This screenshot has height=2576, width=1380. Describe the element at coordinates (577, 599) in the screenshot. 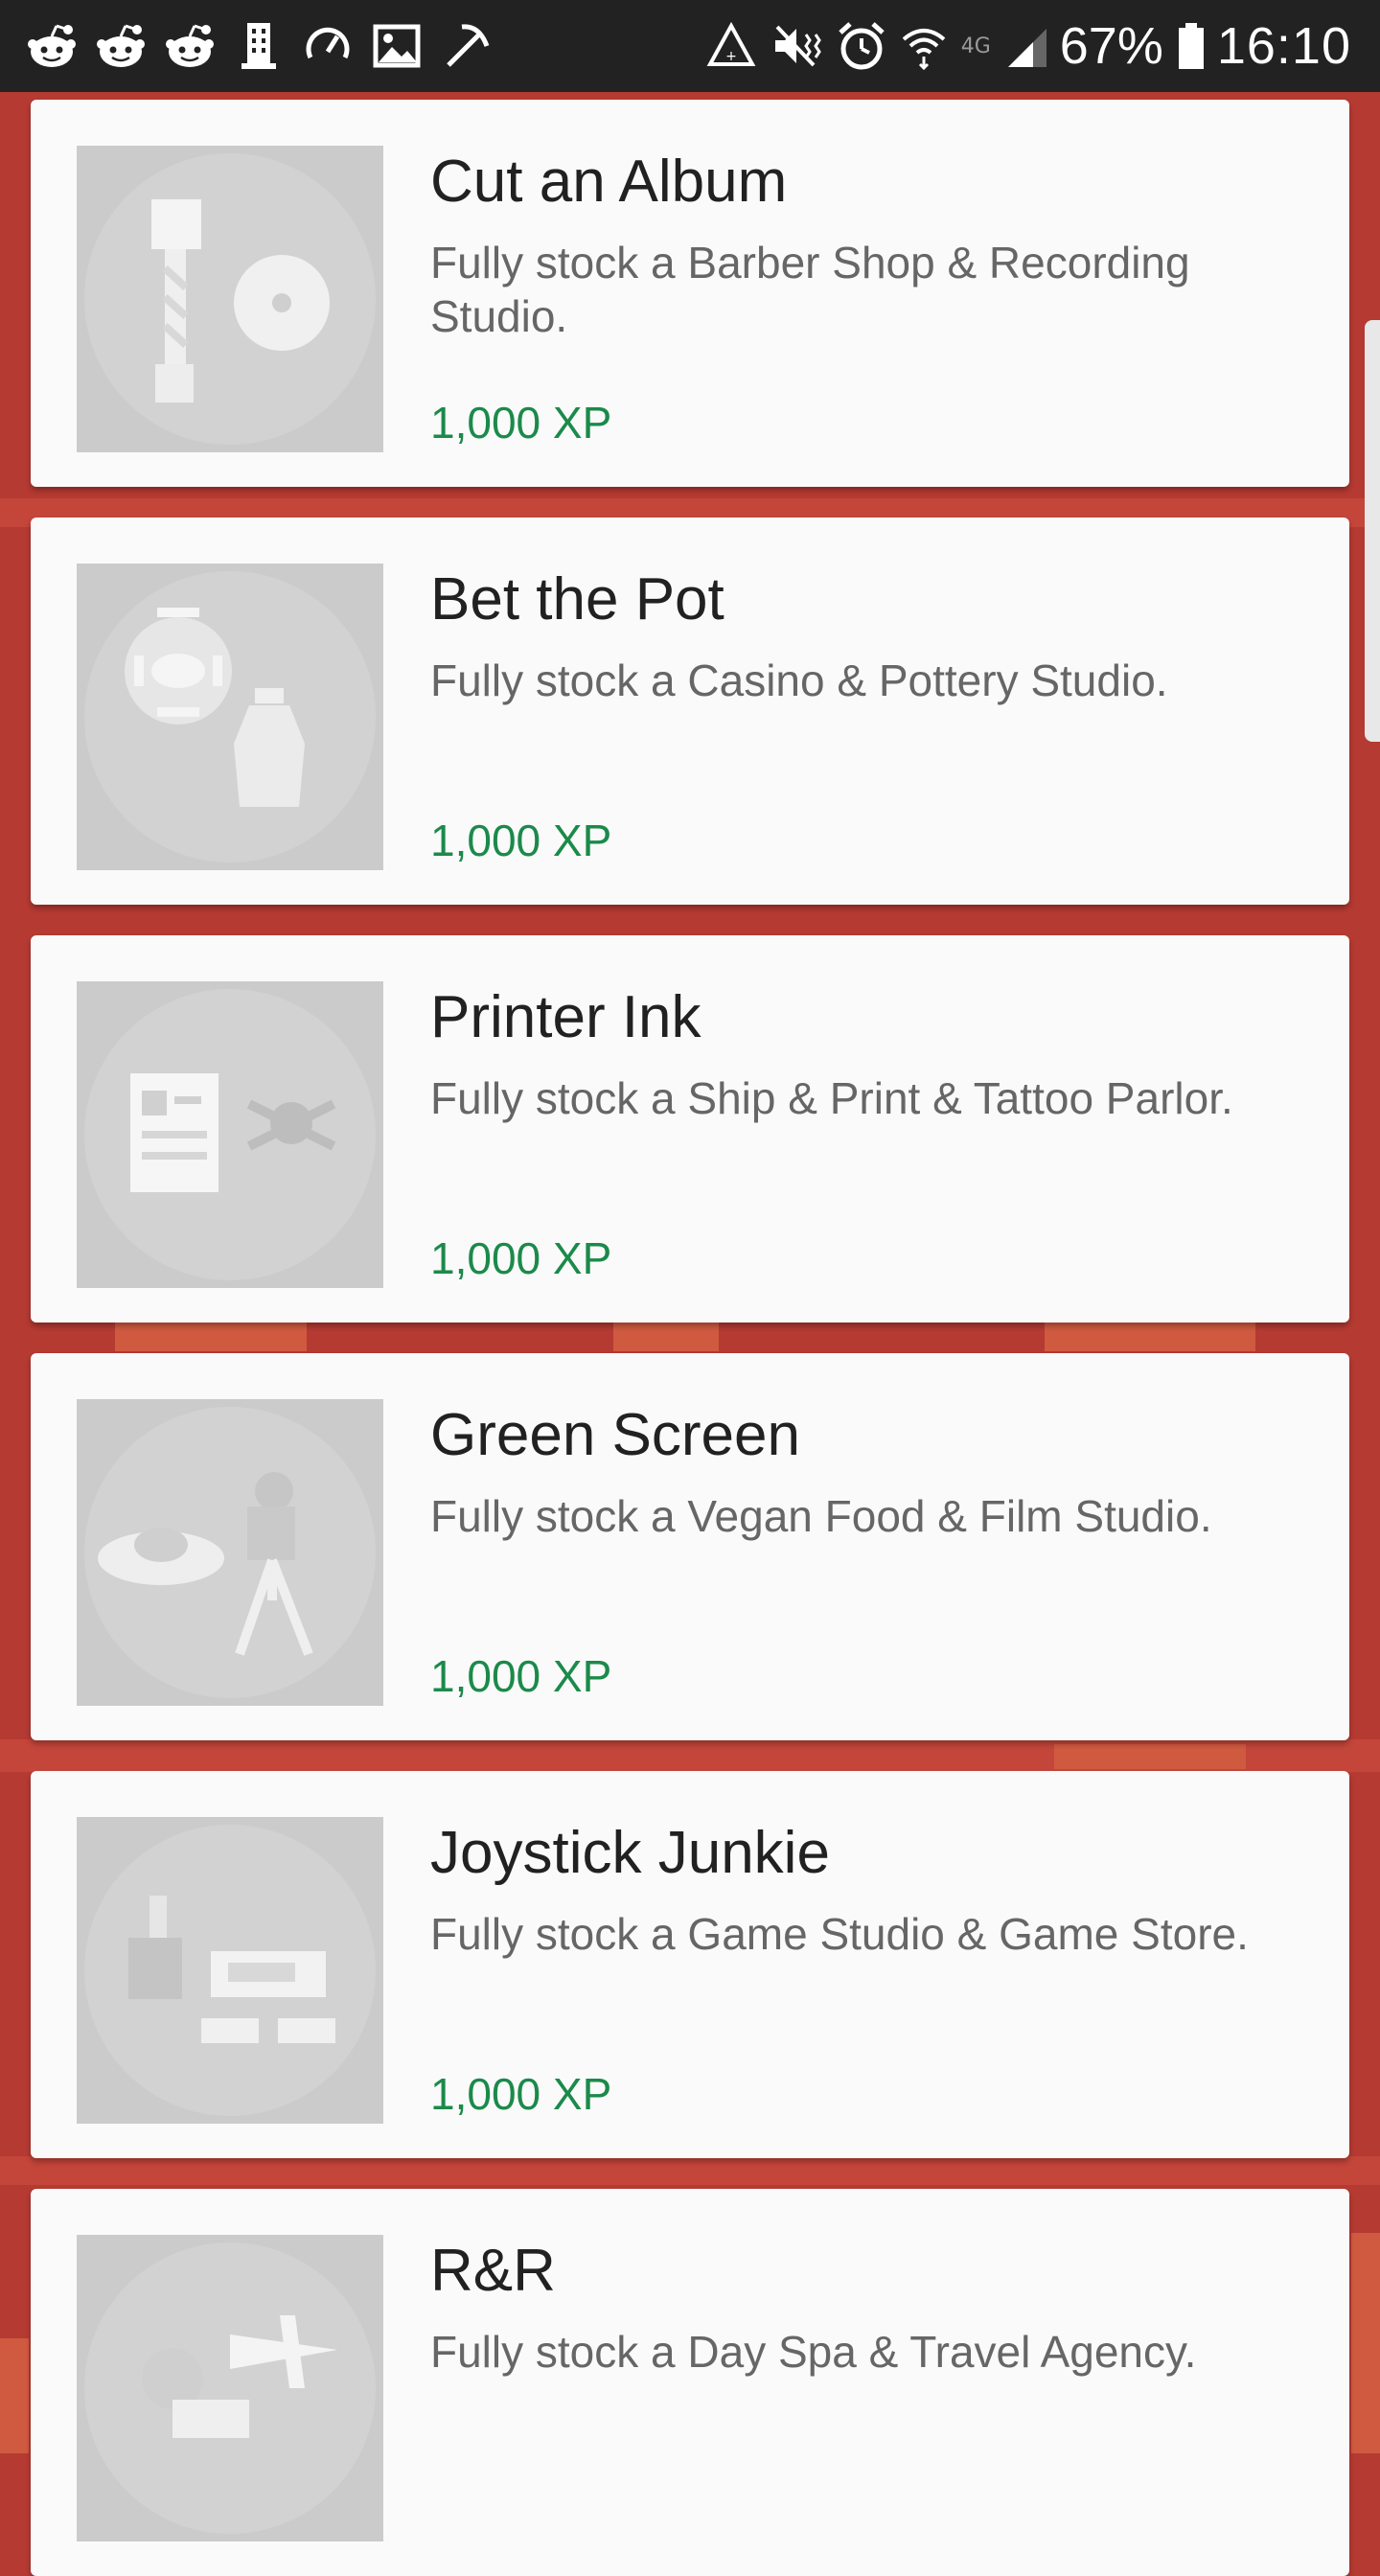

I see `achievement-title: Bet the Pot` at that location.